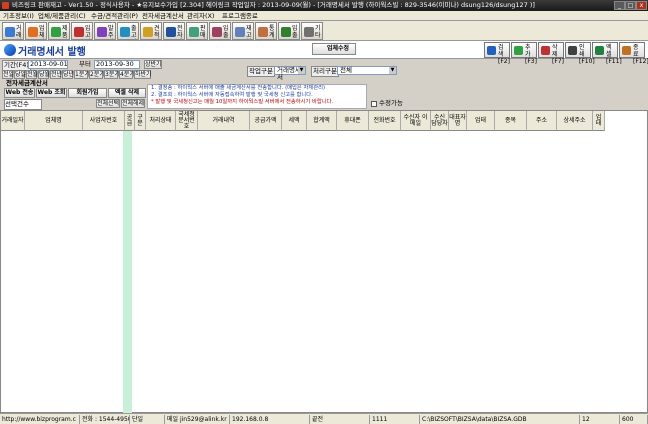 This screenshot has width=648, height=424. What do you see at coordinates (68, 74) in the screenshot?
I see `period-button-5: 당년` at bounding box center [68, 74].